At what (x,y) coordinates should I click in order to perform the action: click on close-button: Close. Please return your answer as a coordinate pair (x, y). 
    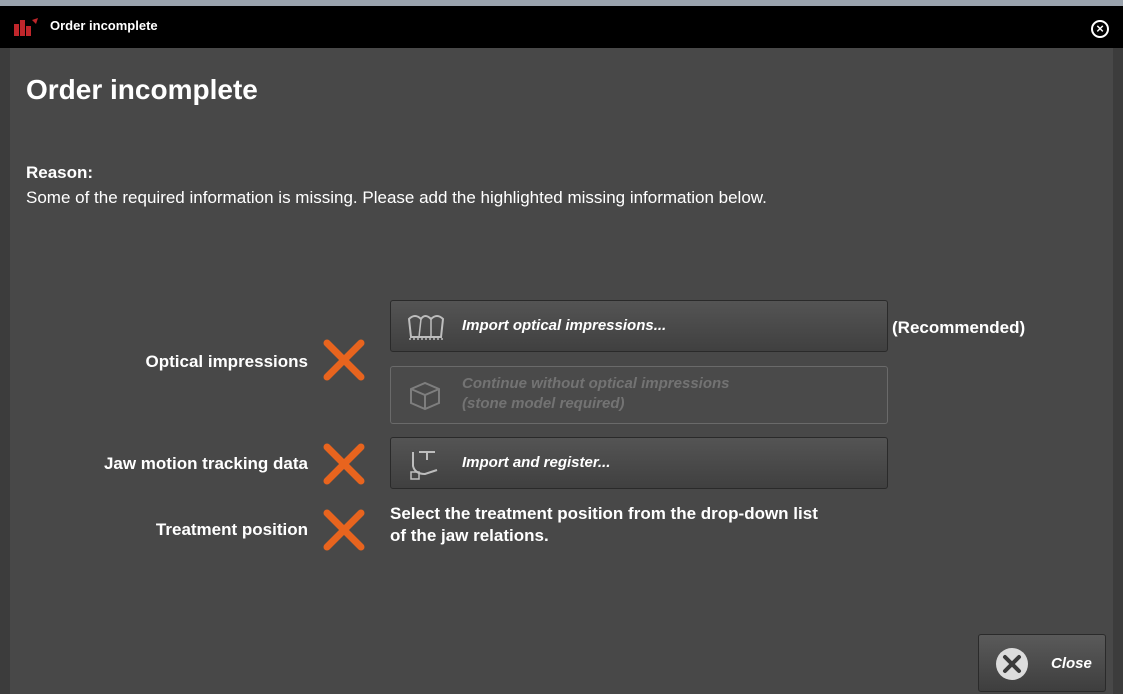
    Looking at the image, I should click on (1042, 663).